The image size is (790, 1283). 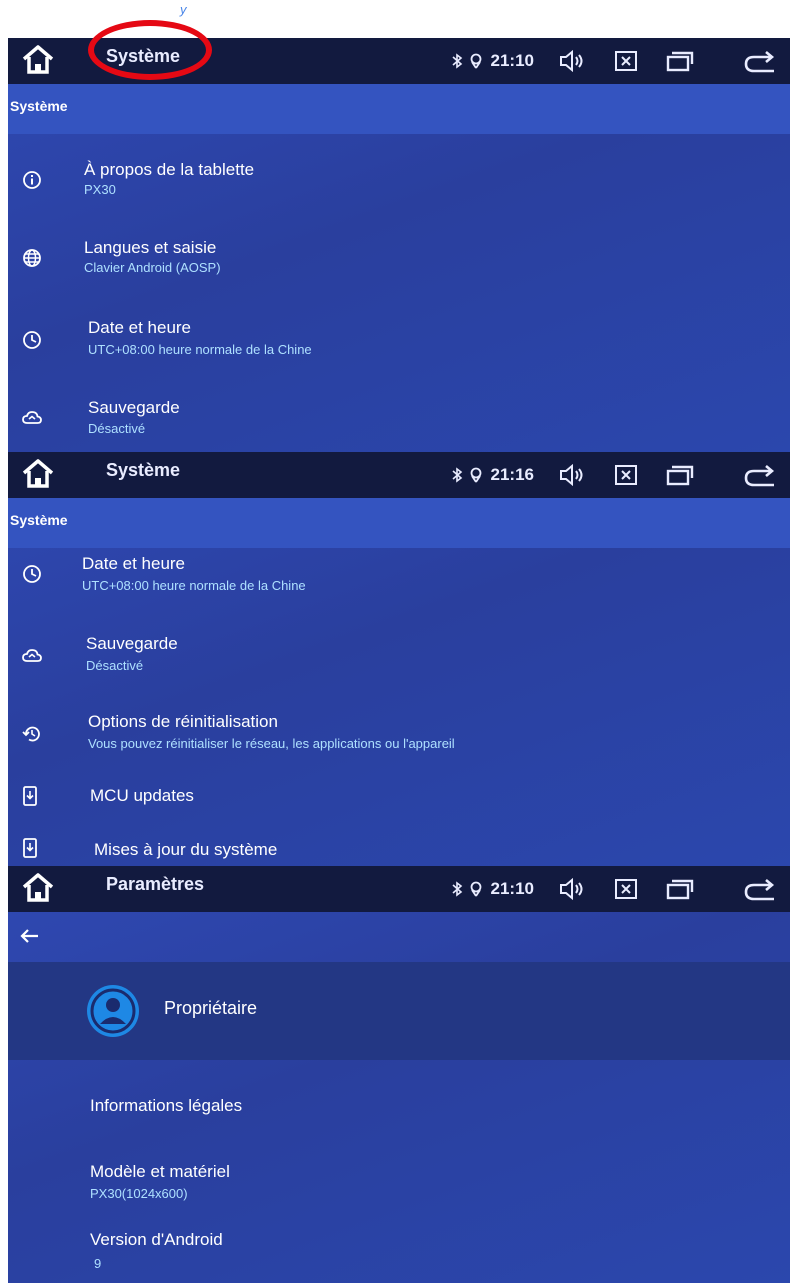 I want to click on item-title: Informations légales, so click(x=166, y=1105).